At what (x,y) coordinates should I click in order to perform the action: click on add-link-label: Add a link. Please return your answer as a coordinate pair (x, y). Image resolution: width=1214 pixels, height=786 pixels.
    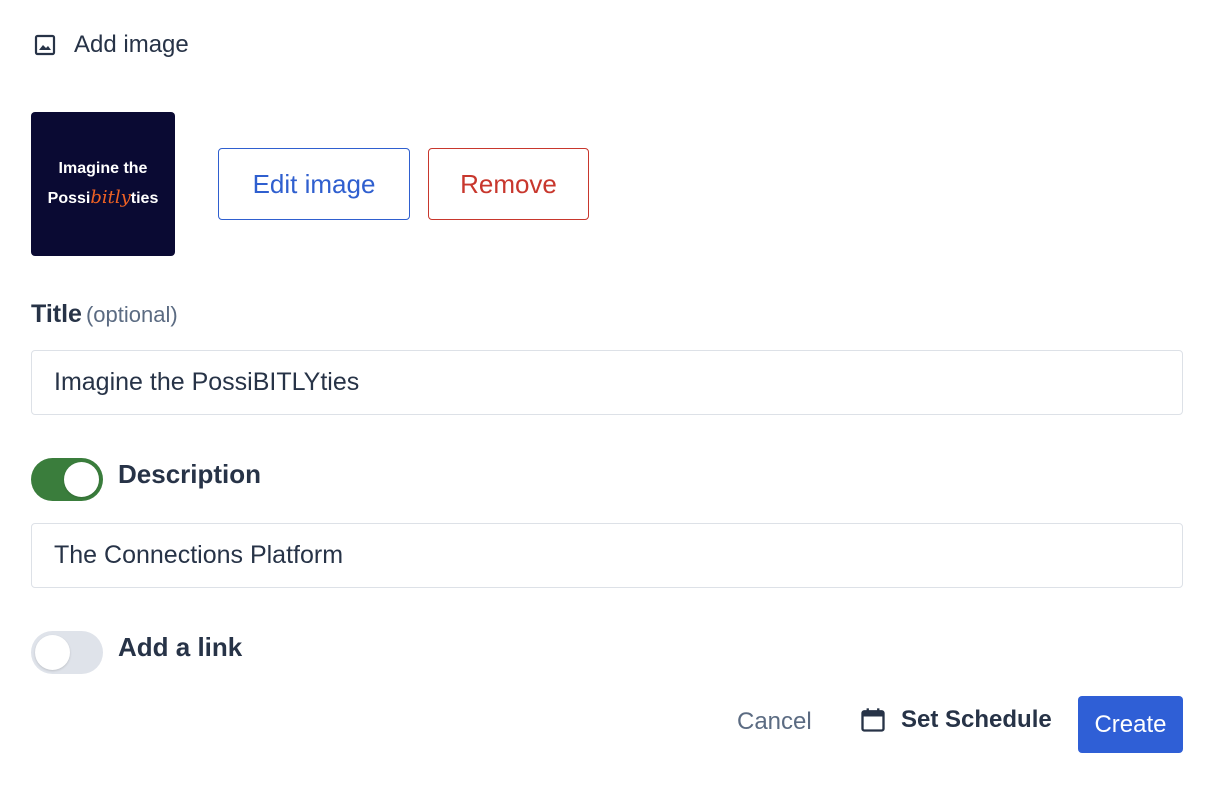
    Looking at the image, I should click on (180, 647).